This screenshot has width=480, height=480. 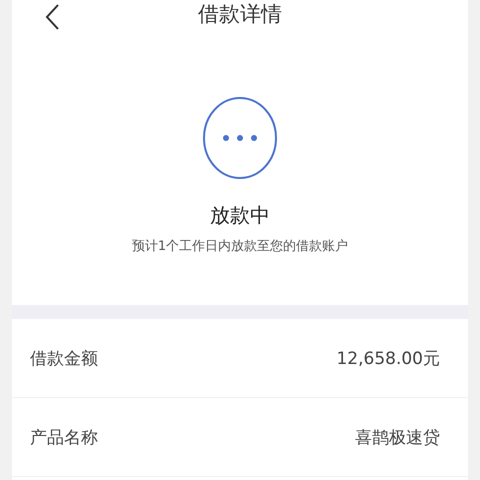 I want to click on detail-label: 产品名称, so click(x=64, y=437).